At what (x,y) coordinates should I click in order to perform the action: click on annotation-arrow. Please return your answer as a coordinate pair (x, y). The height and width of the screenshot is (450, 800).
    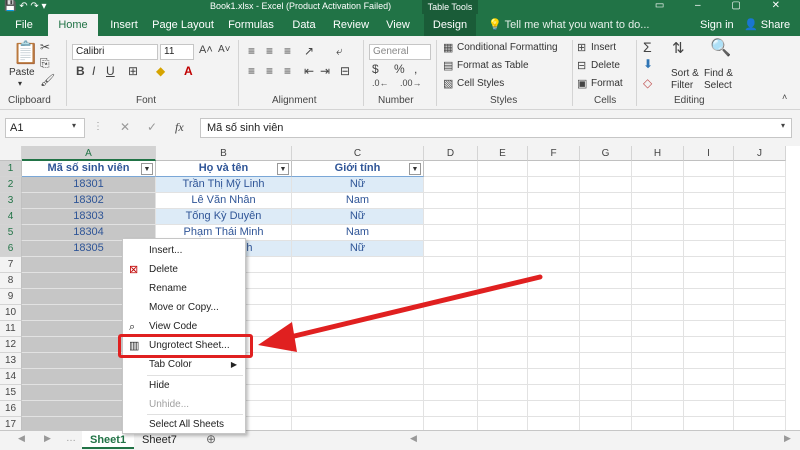
    Looking at the image, I should click on (400, 313).